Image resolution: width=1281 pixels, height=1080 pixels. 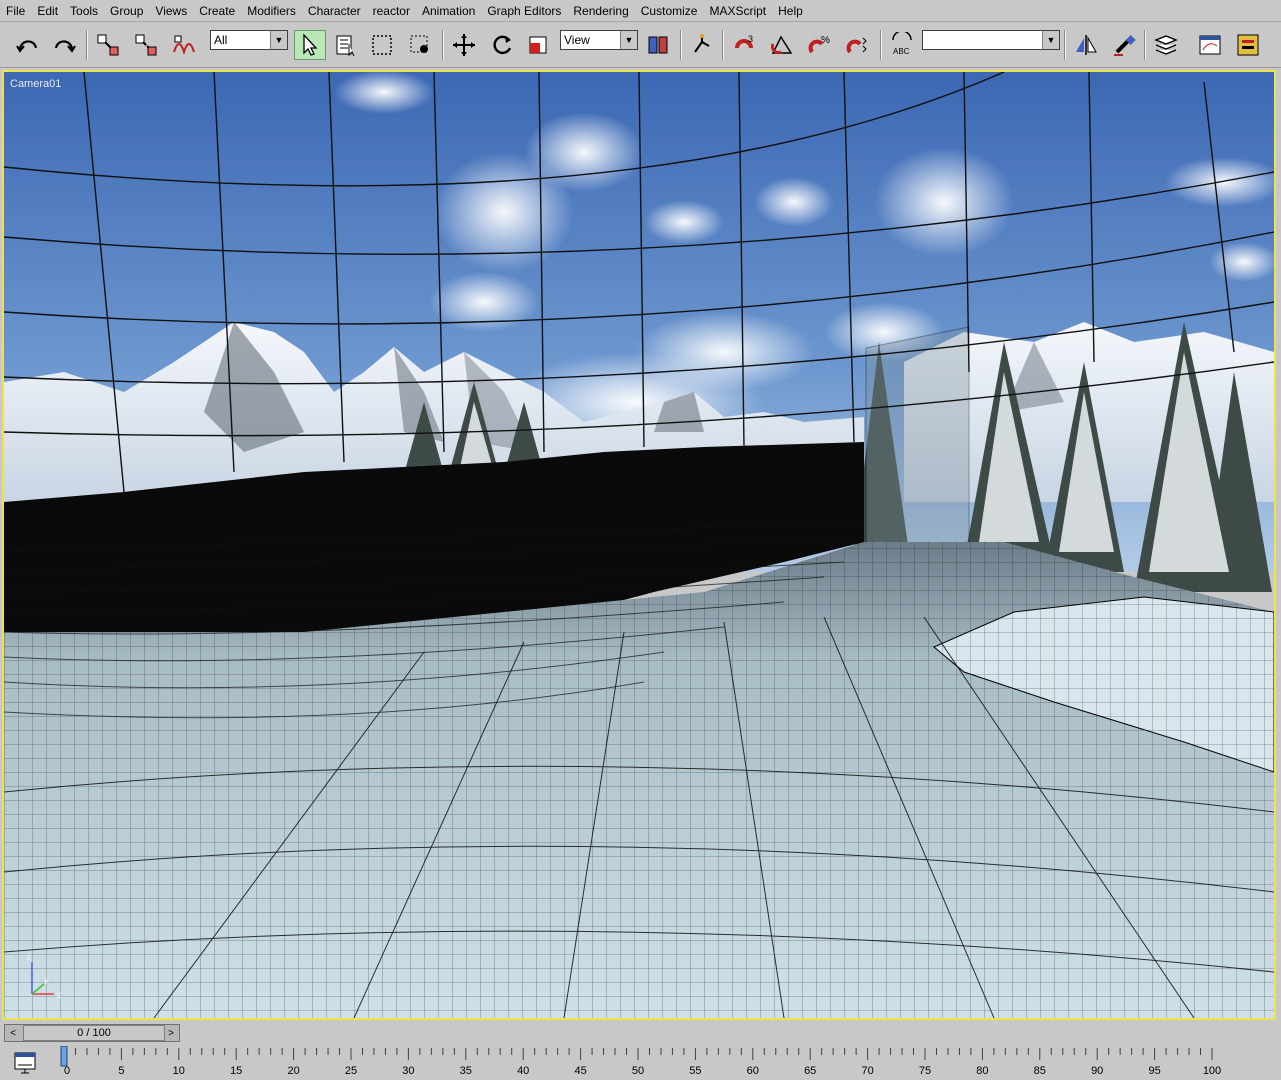 I want to click on menu-file: File, so click(x=15, y=11).